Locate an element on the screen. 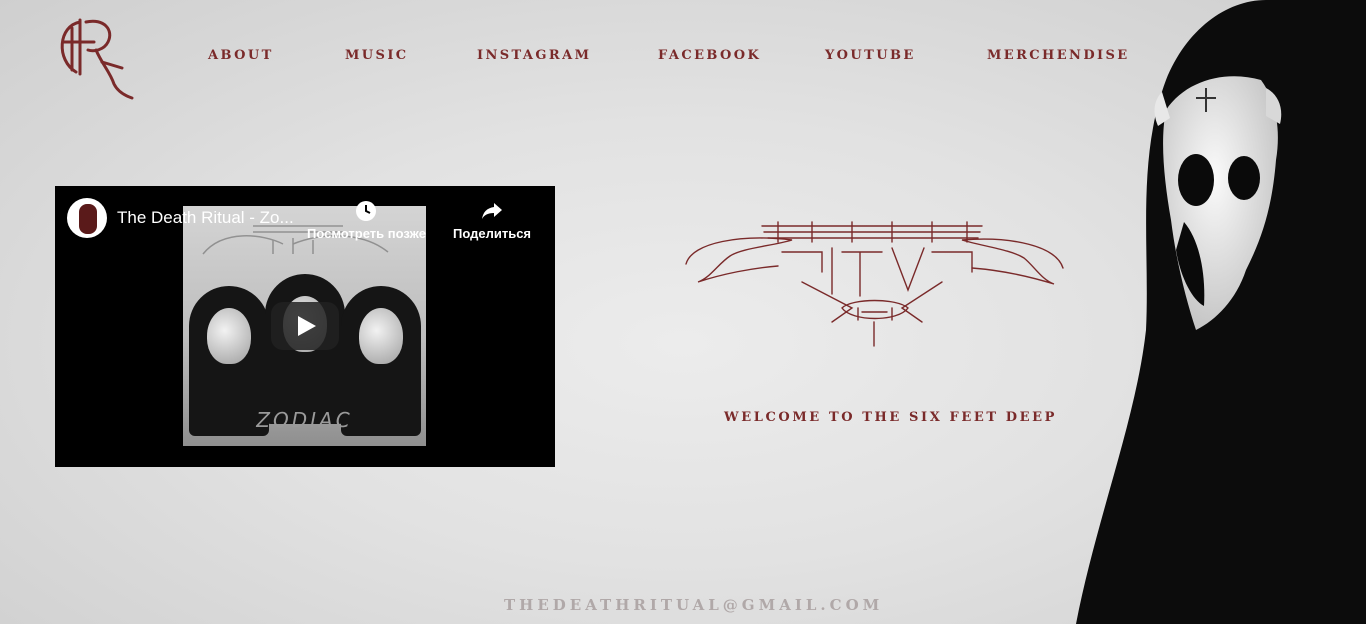 This screenshot has width=1366, height=624. band-wordmark-logo is located at coordinates (874, 284).